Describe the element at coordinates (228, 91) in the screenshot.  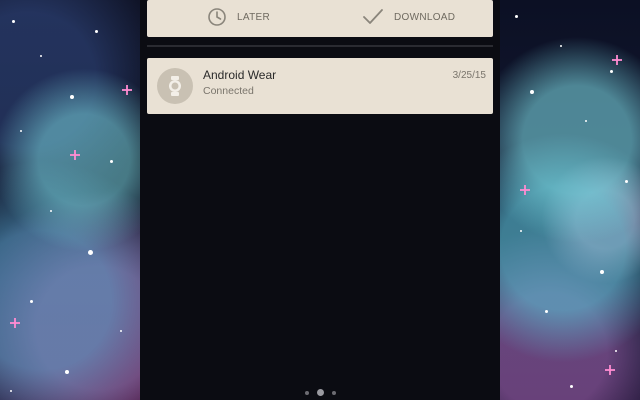
I see `notification-subtitle: Connected` at that location.